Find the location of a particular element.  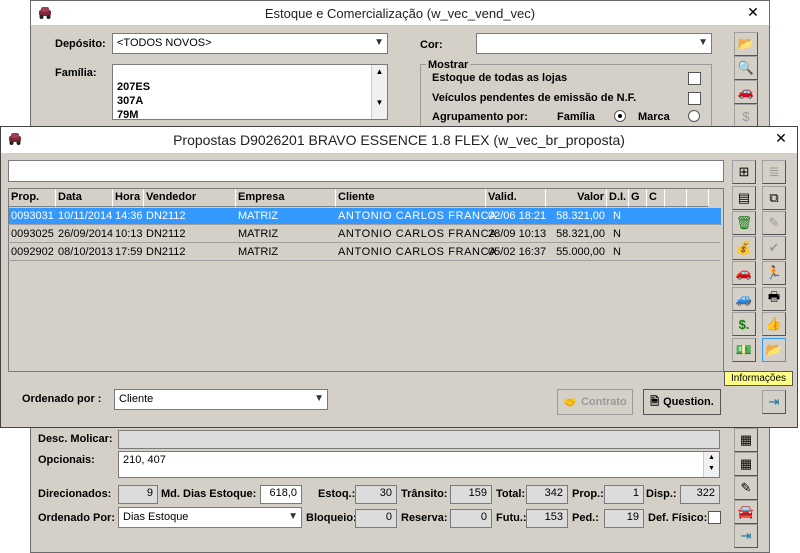

column-header-cliente: Cliente is located at coordinates (411, 198).